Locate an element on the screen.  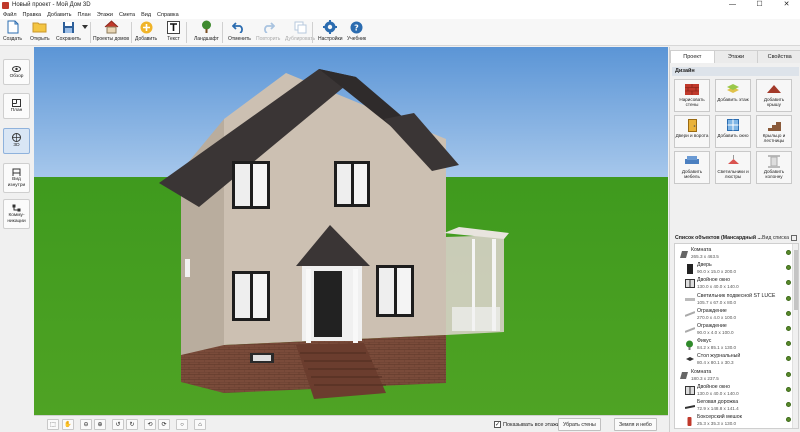
copy-icon is located at coordinates (300, 27).